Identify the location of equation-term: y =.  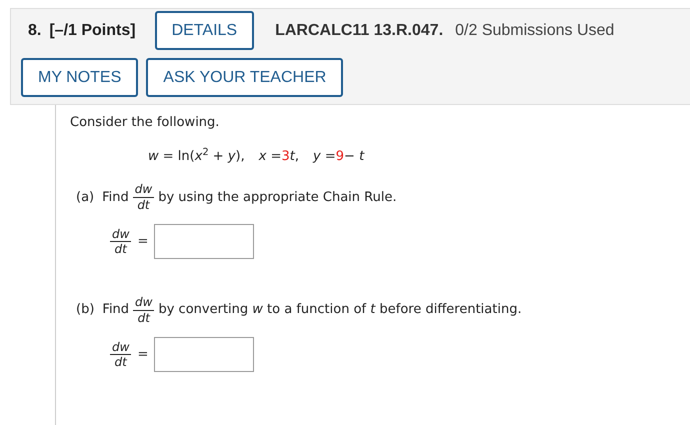
(324, 157).